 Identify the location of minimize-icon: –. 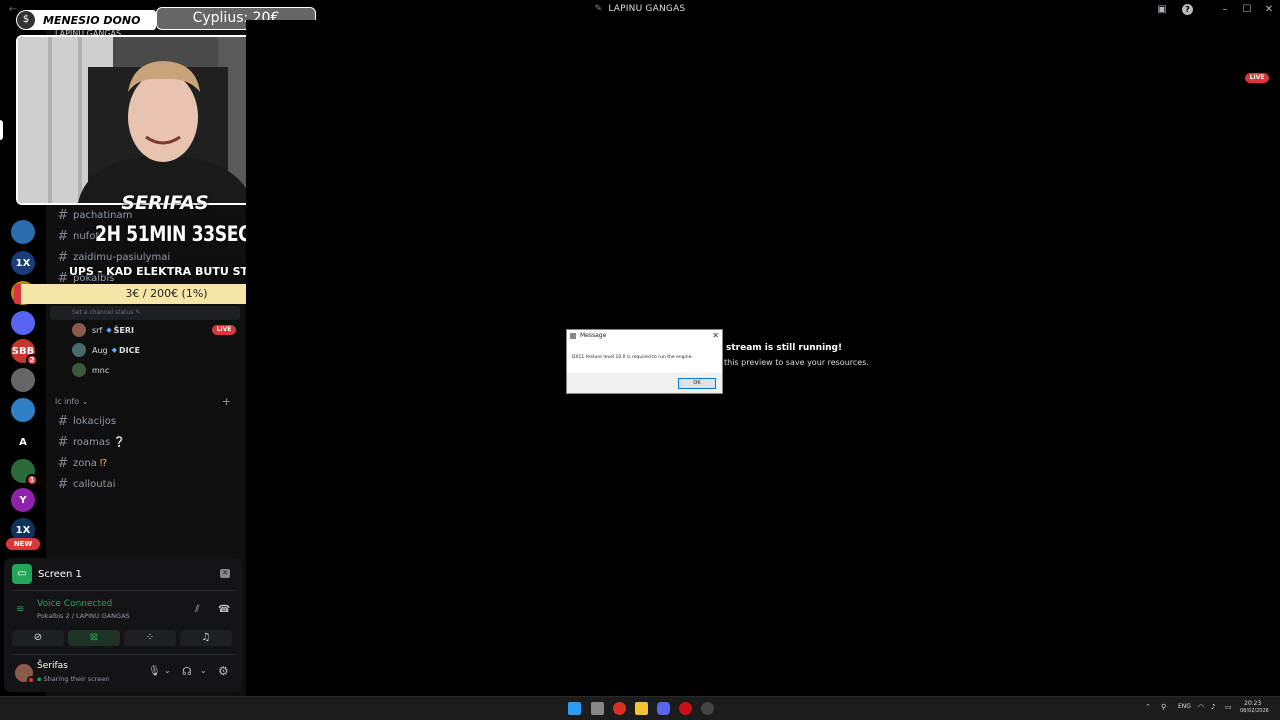
(1225, 10).